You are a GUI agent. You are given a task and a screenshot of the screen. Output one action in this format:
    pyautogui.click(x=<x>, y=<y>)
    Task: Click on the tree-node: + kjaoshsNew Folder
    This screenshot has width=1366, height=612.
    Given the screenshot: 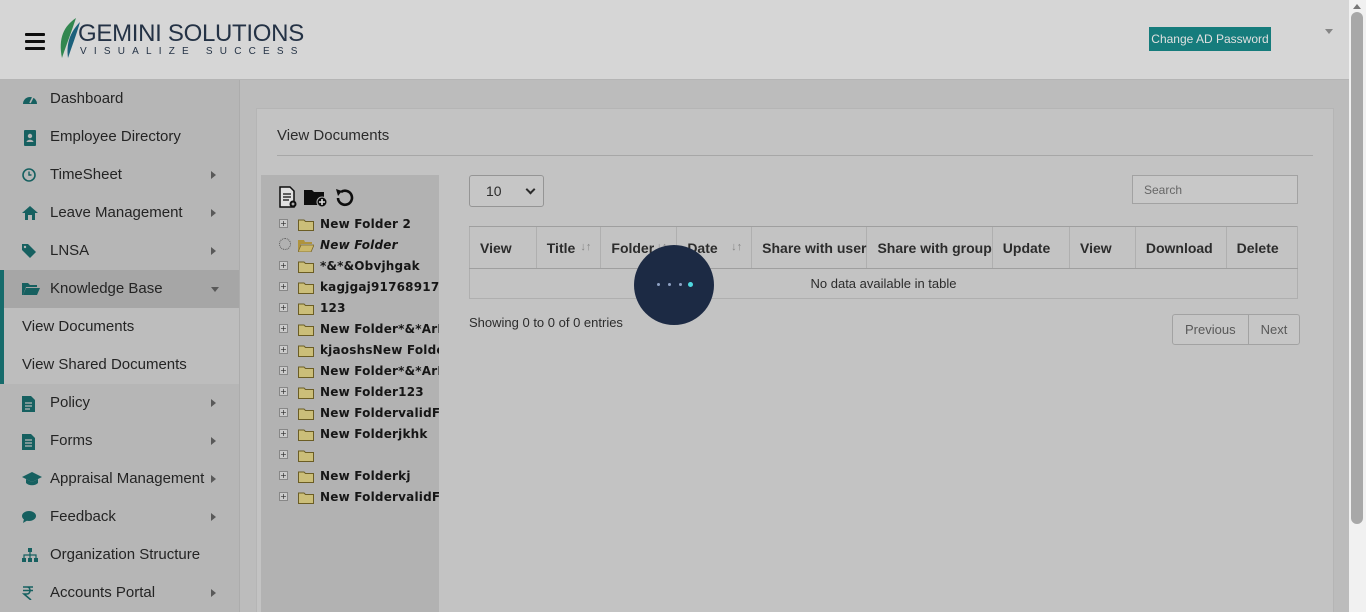 What is the action you would take?
    pyautogui.click(x=359, y=351)
    